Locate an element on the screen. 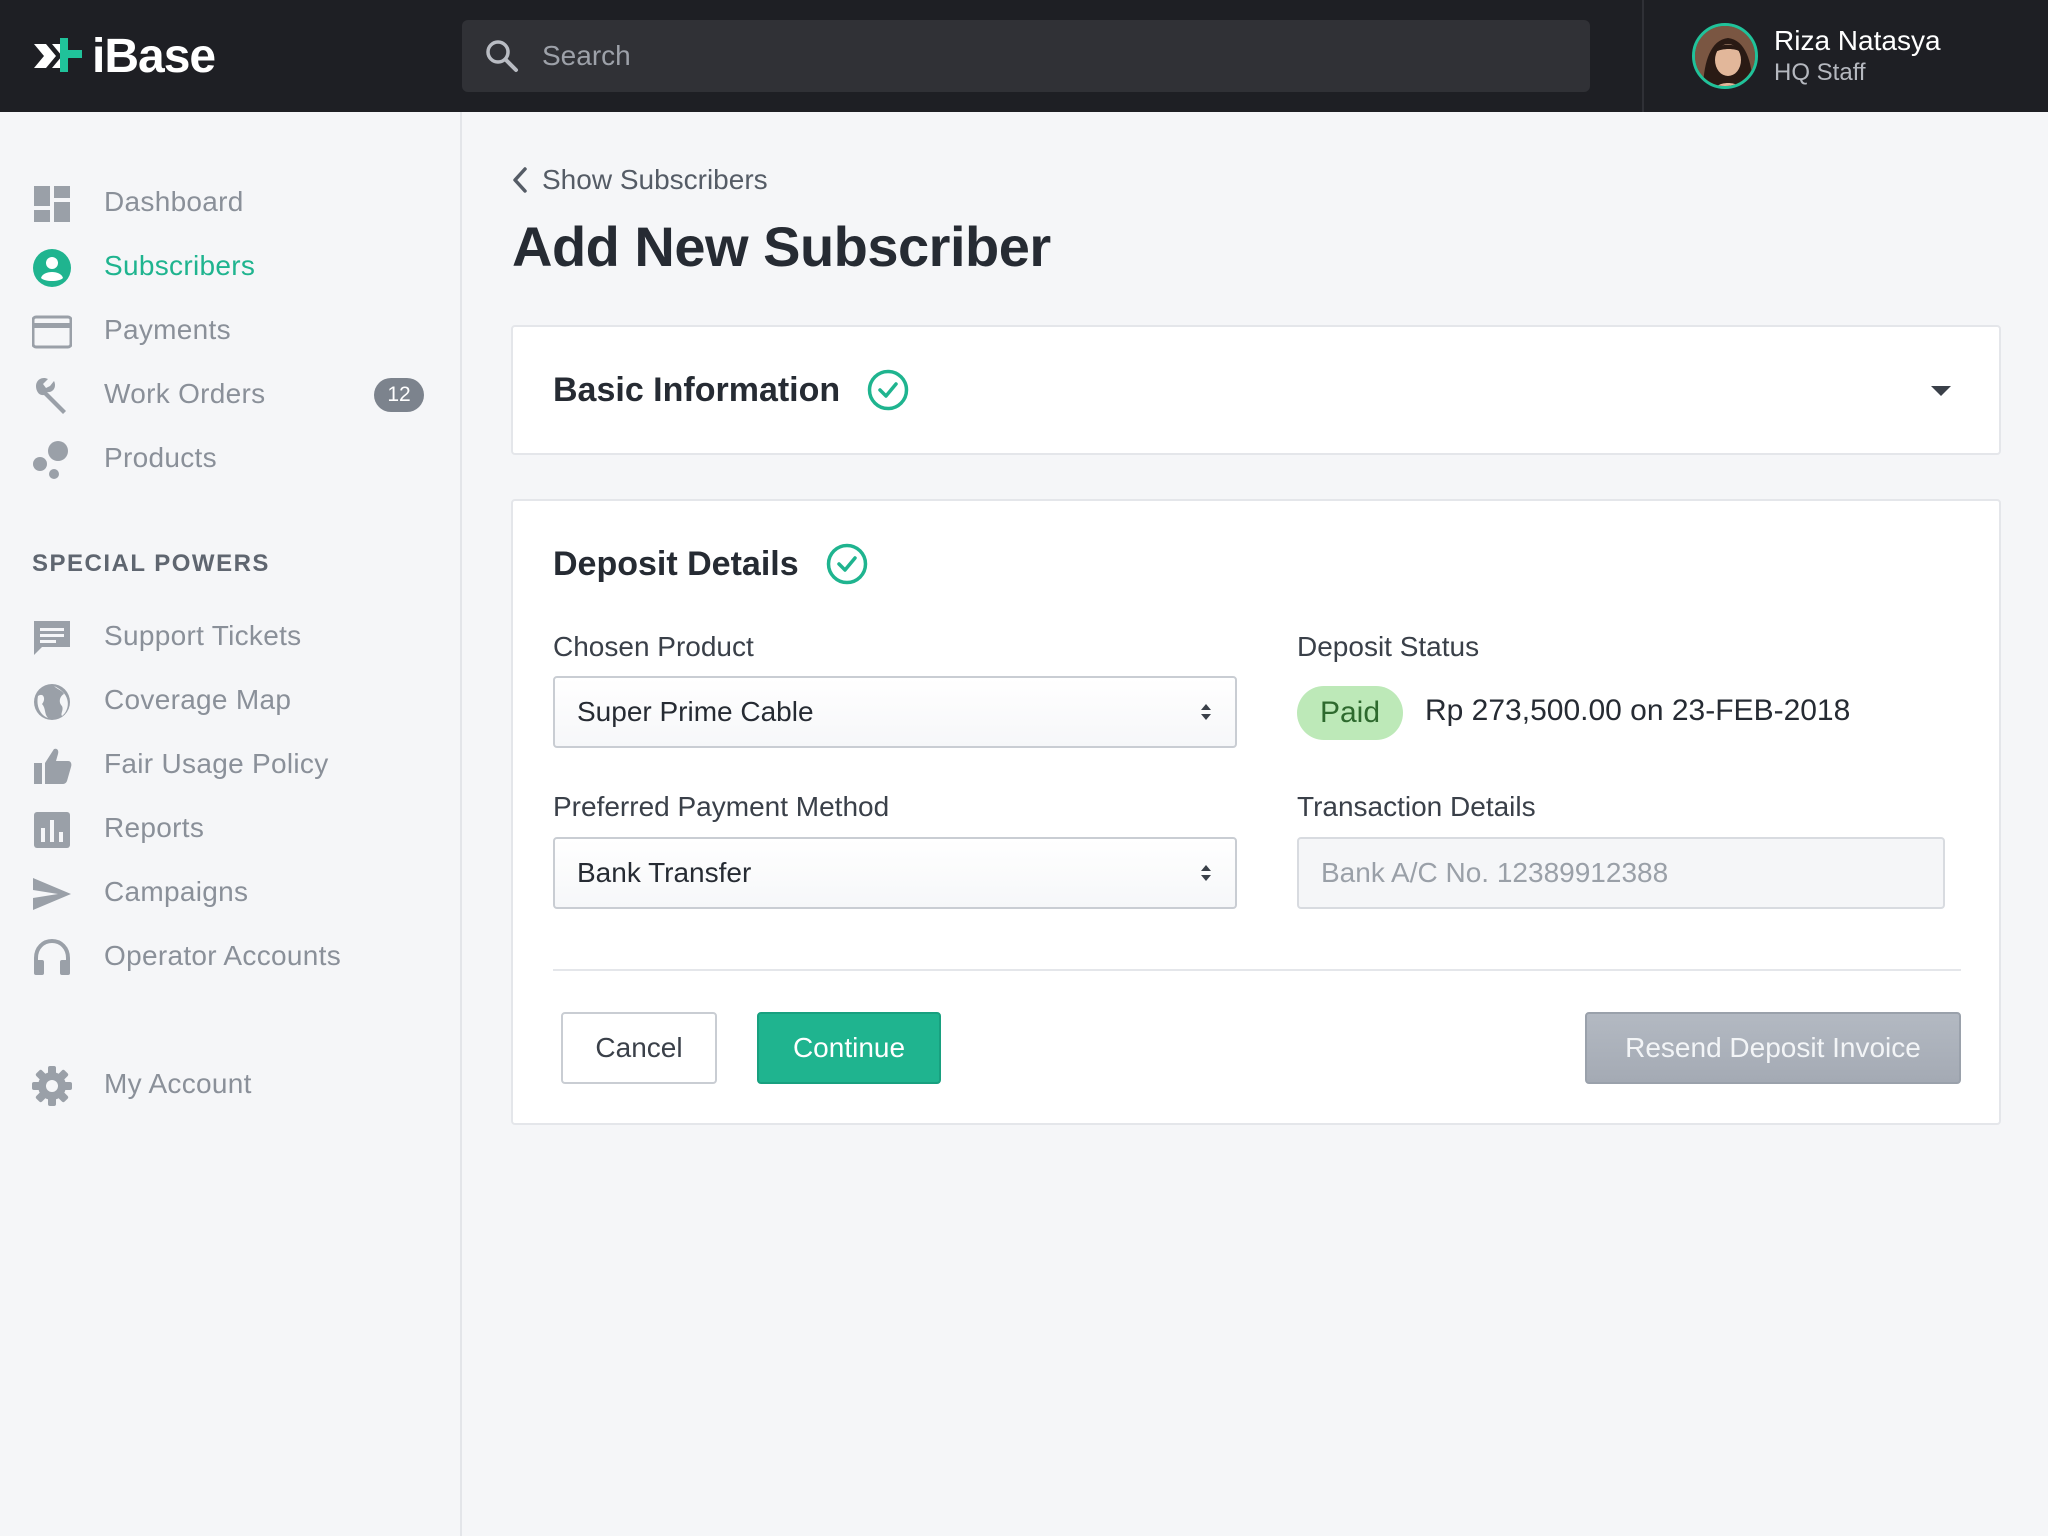  sidebar-item-campaigns: Campaigns is located at coordinates (230, 892).